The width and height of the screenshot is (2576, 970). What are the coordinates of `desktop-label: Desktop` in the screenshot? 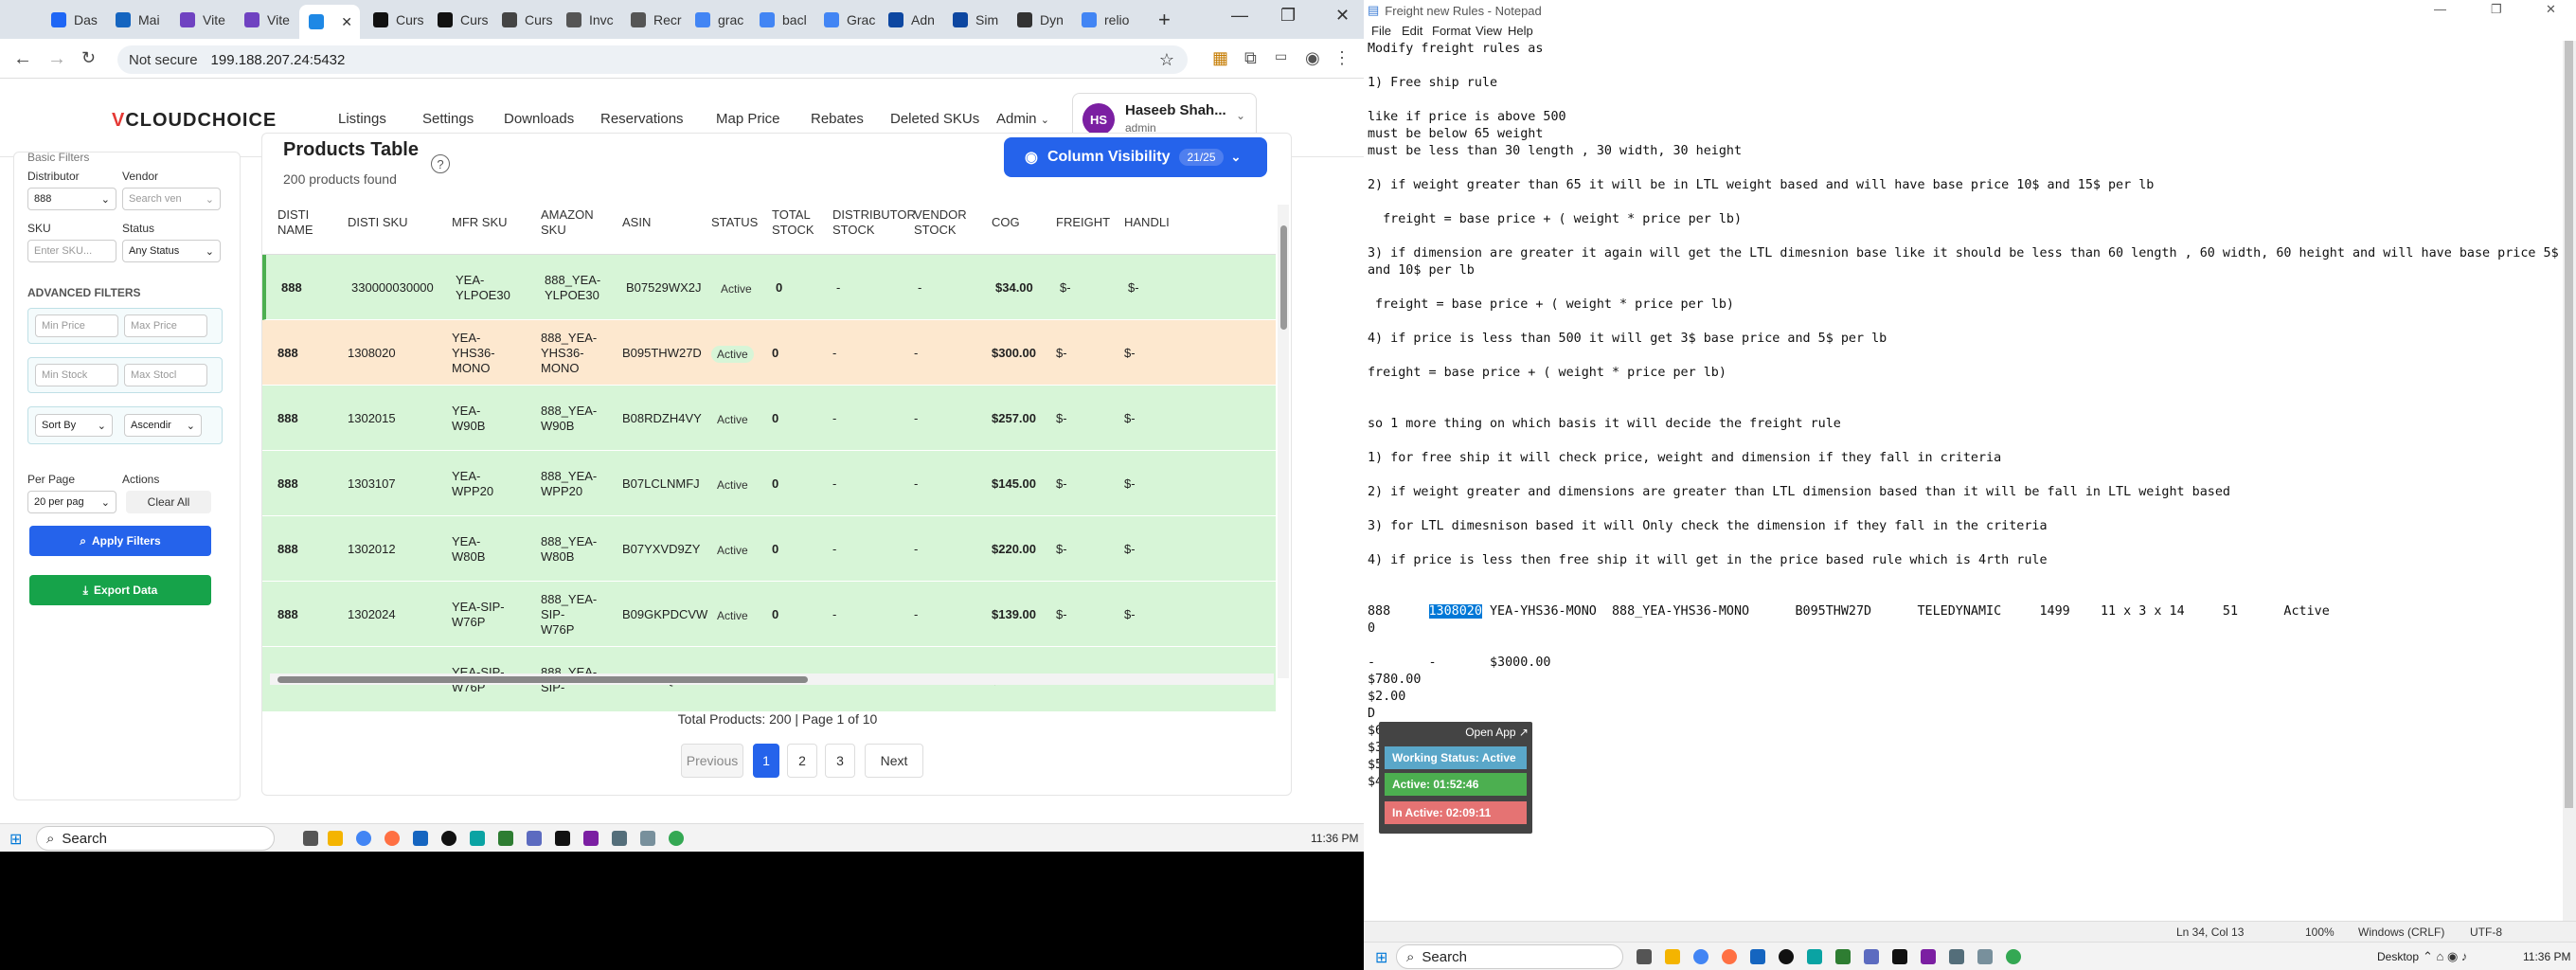 It's located at (2398, 956).